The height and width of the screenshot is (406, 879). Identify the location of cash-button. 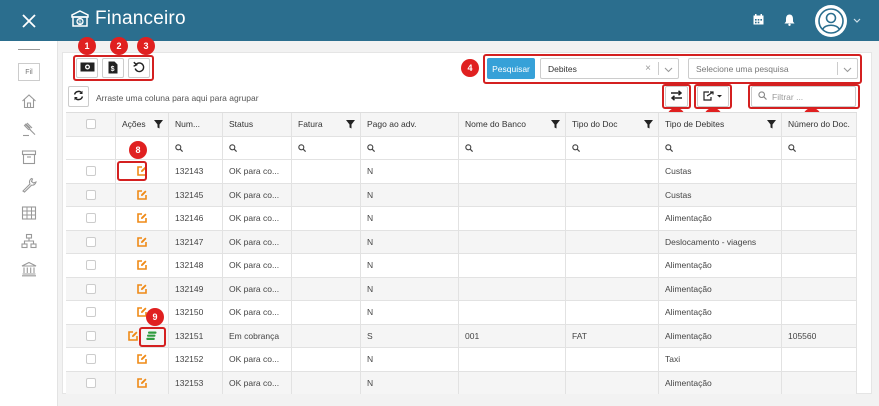
(87, 68).